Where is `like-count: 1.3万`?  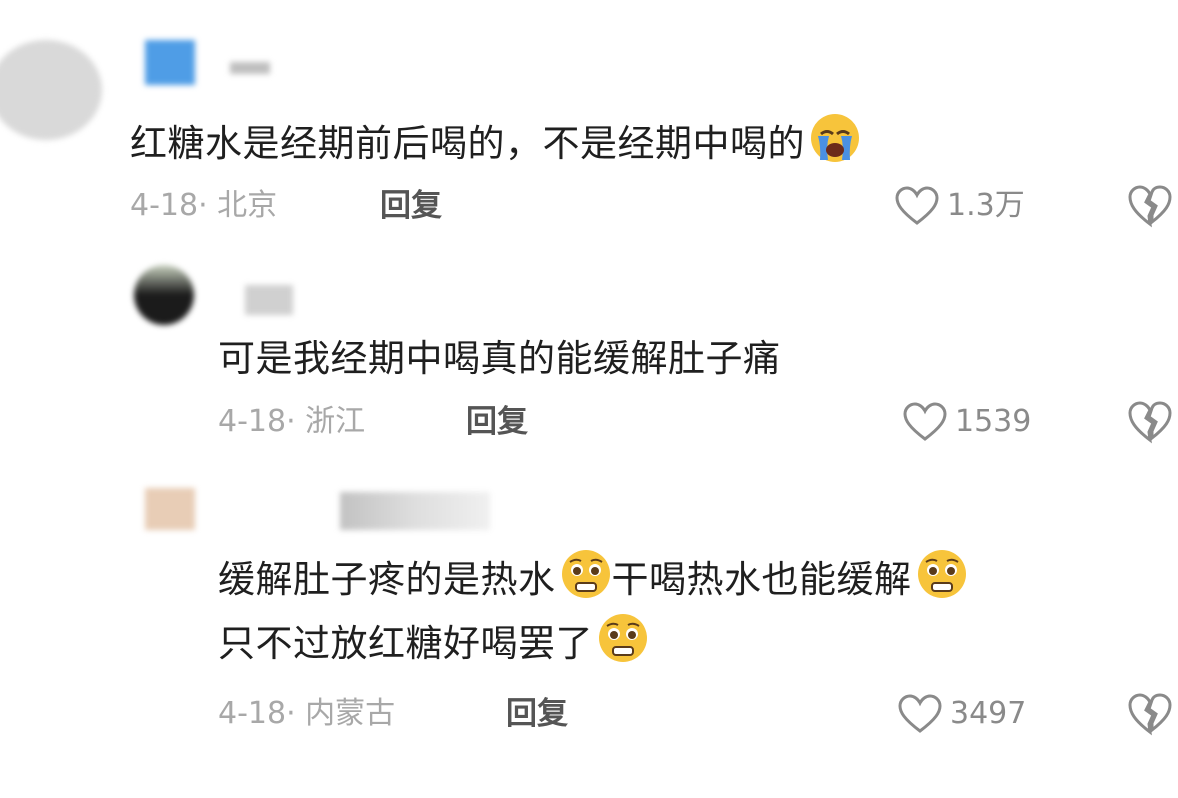 like-count: 1.3万 is located at coordinates (986, 205).